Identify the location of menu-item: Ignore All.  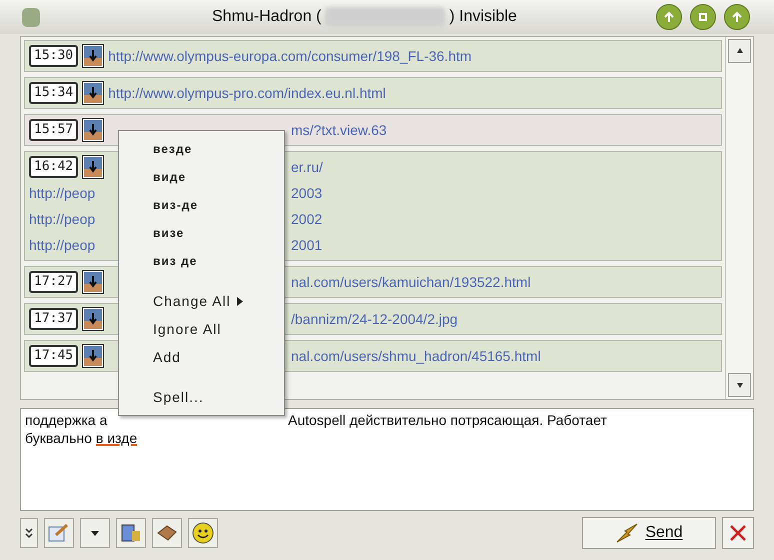
(201, 329).